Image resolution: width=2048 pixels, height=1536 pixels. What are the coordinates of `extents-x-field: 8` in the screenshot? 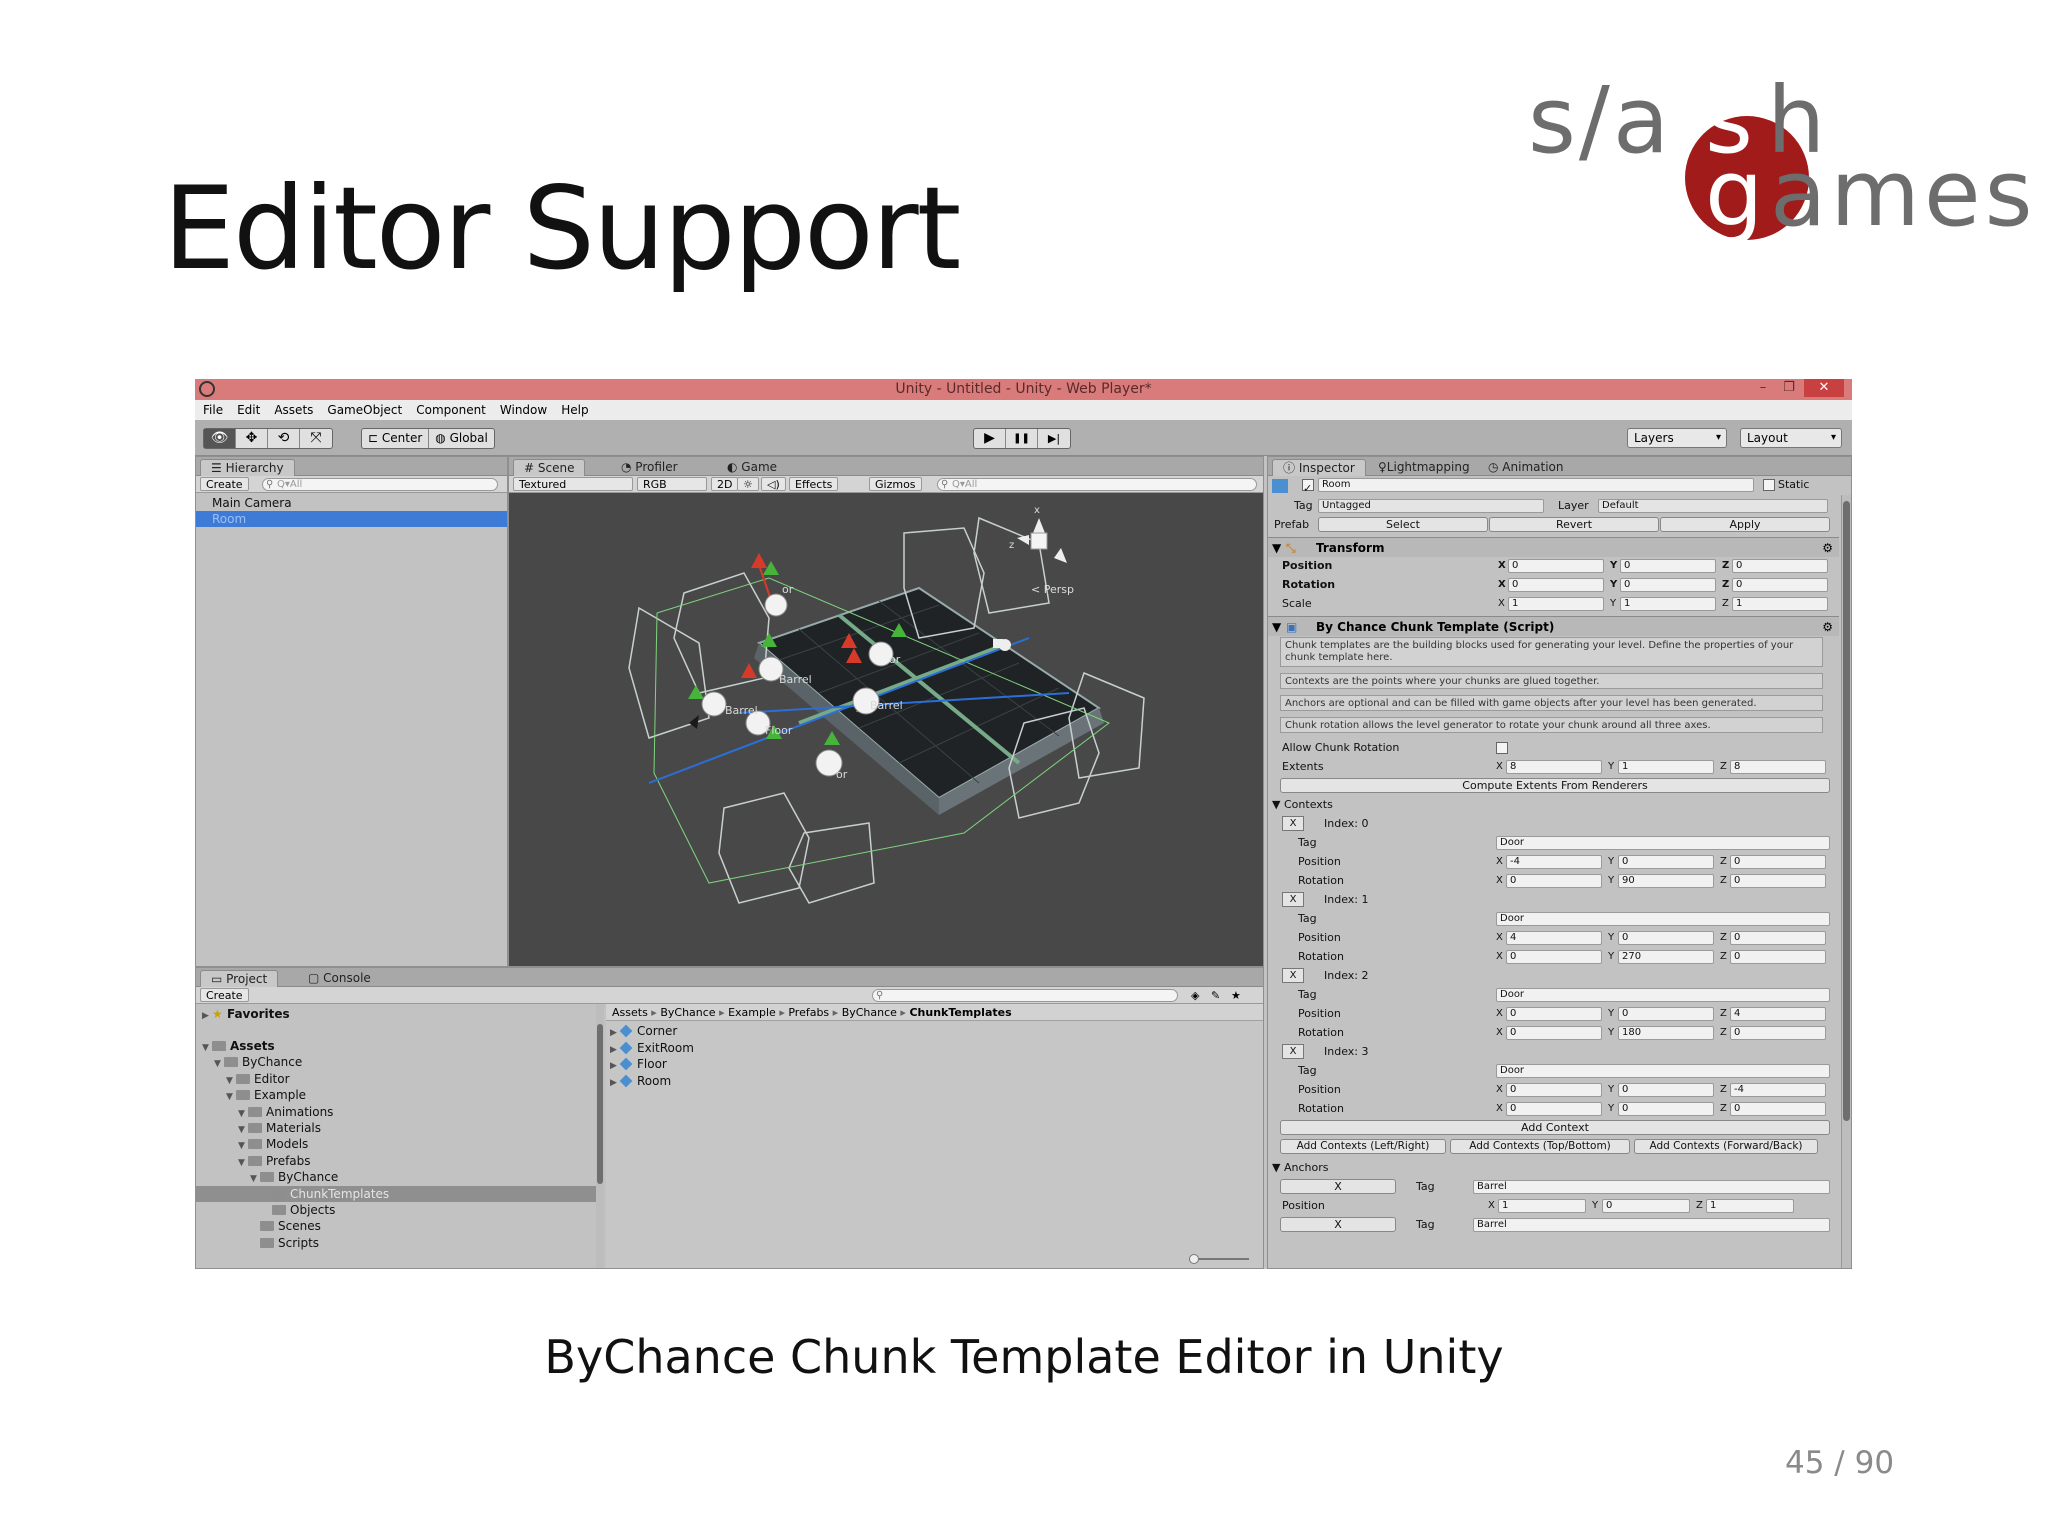 It's located at (1554, 767).